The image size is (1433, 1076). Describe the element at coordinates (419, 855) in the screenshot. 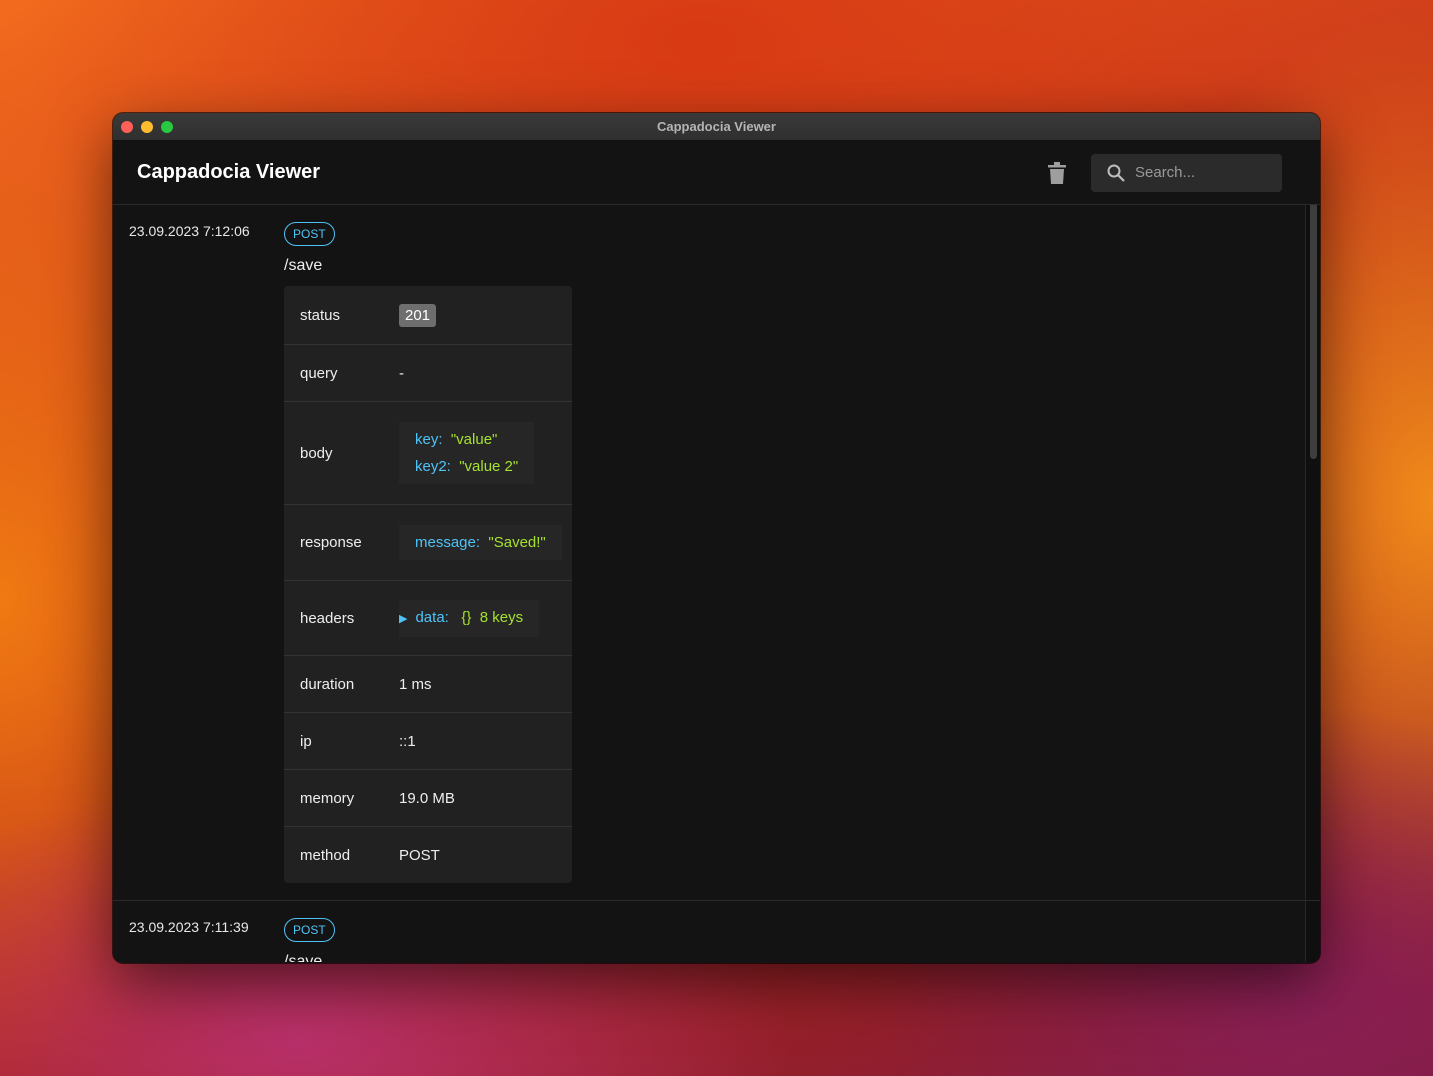

I see `detail-value: POST` at that location.